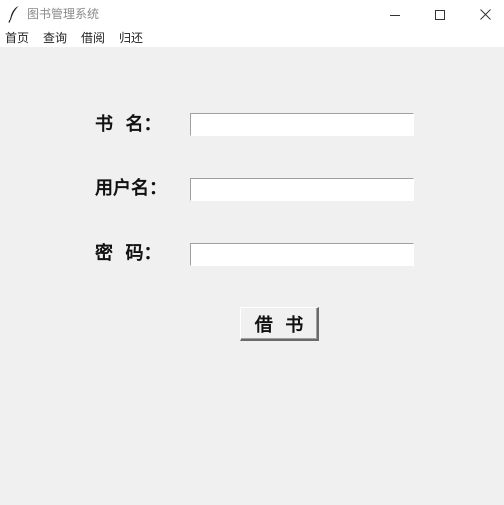 This screenshot has height=505, width=504. What do you see at coordinates (279, 324) in the screenshot?
I see `borrow-book-button: 借 书` at bounding box center [279, 324].